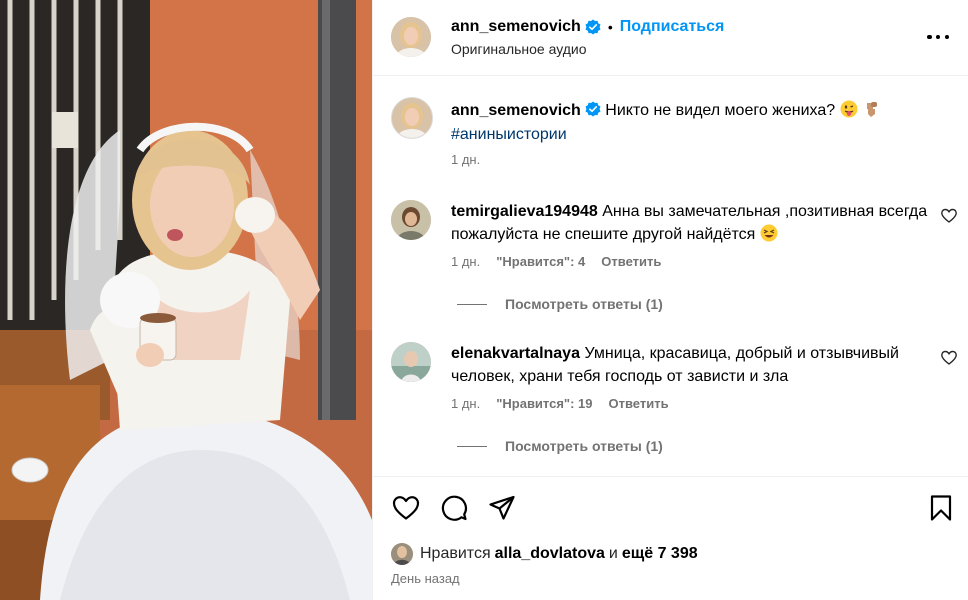 The height and width of the screenshot is (600, 968). I want to click on author-avatar-image, so click(411, 37).